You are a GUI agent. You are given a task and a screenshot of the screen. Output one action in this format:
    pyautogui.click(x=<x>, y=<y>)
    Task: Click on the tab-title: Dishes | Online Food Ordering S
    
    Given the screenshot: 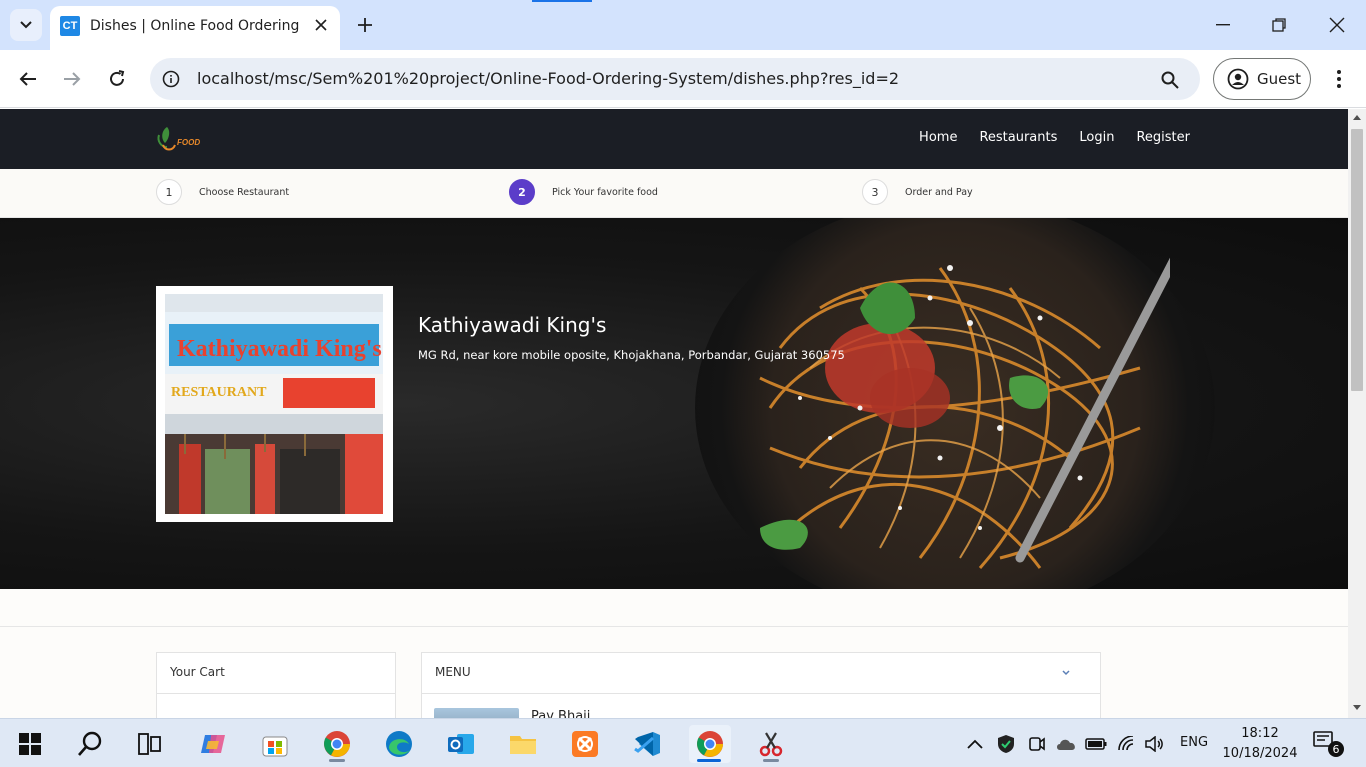 What is the action you would take?
    pyautogui.click(x=195, y=26)
    